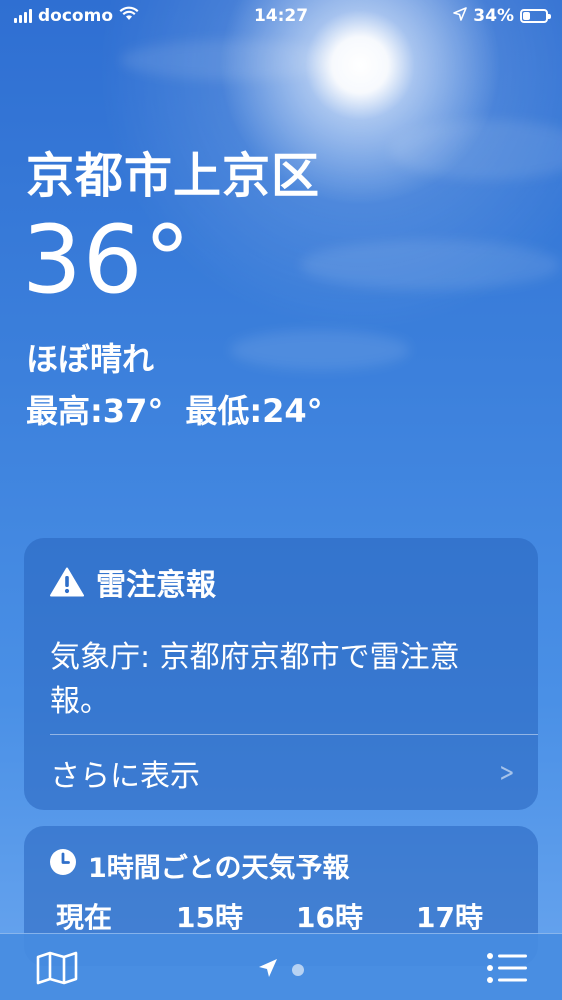  Describe the element at coordinates (284, 773) in the screenshot. I see `show-more-button: さらに表示 >` at that location.